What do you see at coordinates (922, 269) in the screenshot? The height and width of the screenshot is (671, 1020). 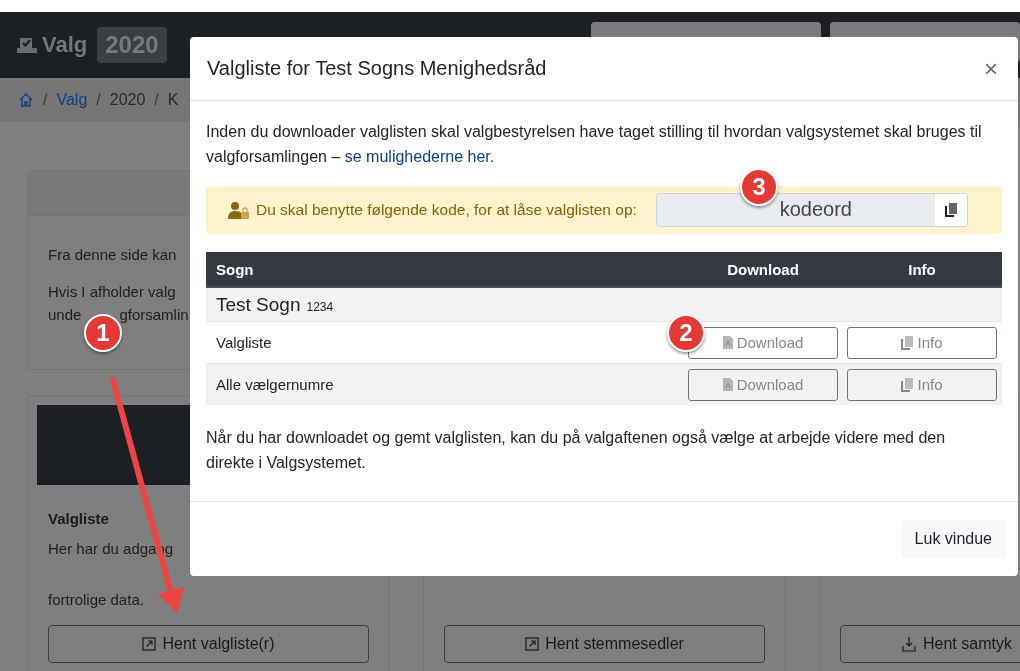 I see `column-header: Info` at bounding box center [922, 269].